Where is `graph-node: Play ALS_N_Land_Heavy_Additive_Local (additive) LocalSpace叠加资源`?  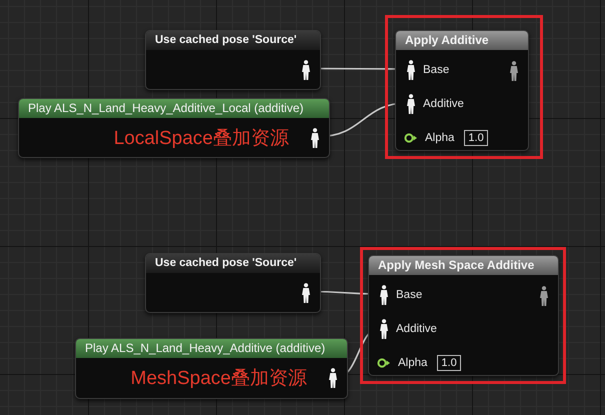 graph-node: Play ALS_N_Land_Heavy_Additive_Local (additive) LocalSpace叠加资源 is located at coordinates (174, 128).